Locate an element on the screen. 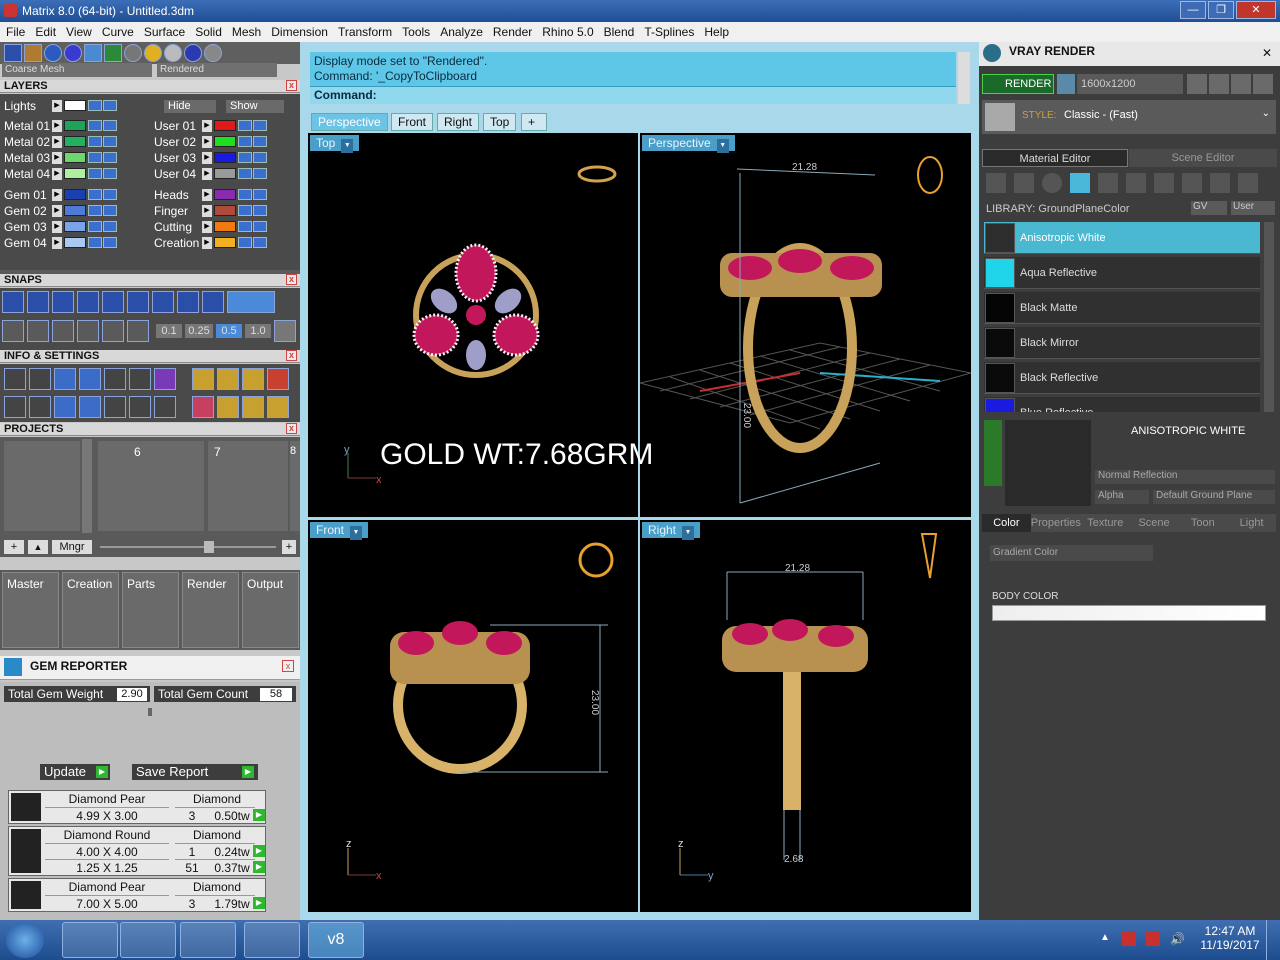  grid-settings-icon is located at coordinates (285, 331).